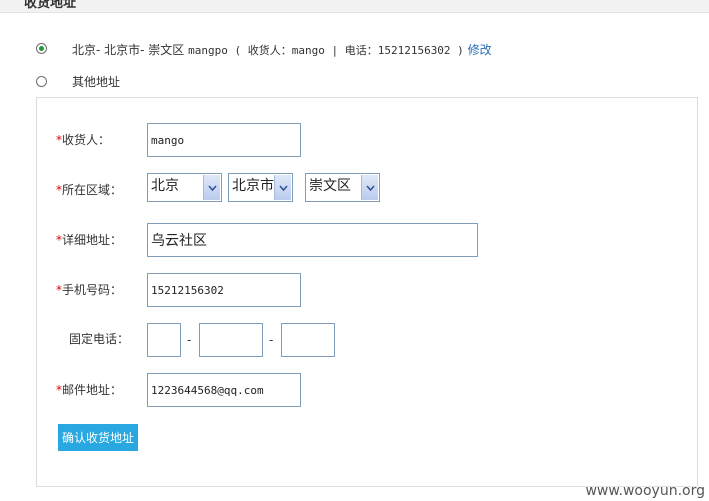 Image resolution: width=709 pixels, height=501 pixels. I want to click on other-address-radio, so click(41, 81).